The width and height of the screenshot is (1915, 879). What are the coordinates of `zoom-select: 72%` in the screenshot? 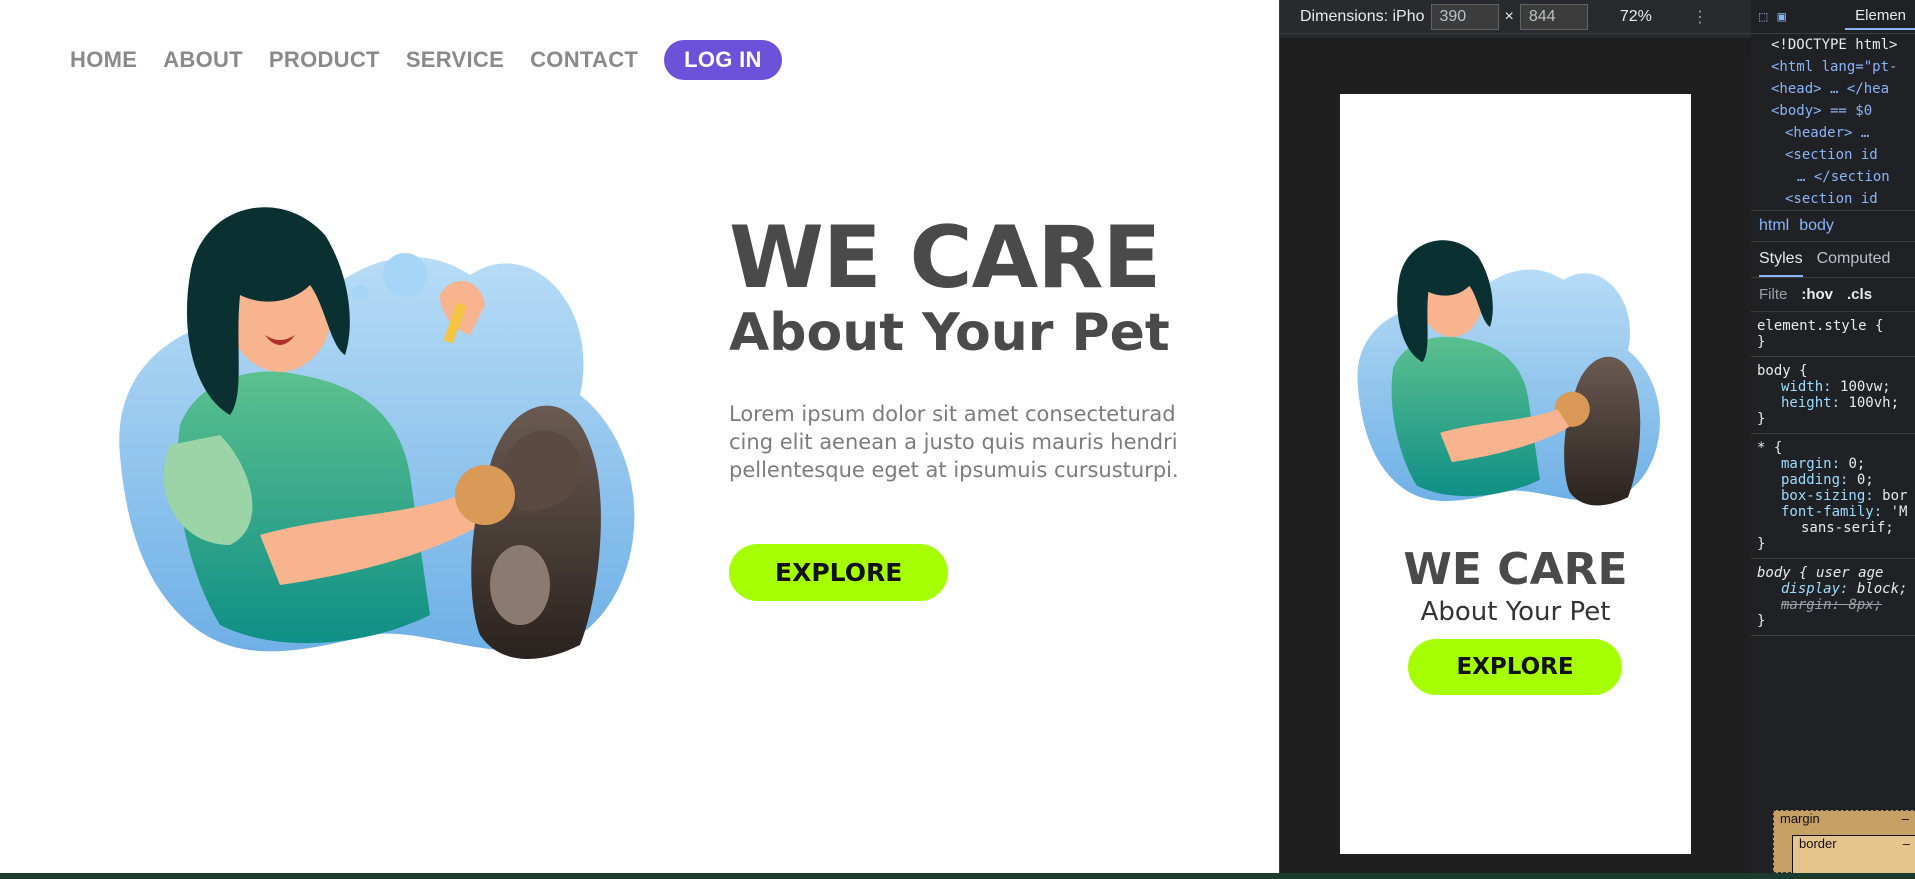 It's located at (1636, 17).